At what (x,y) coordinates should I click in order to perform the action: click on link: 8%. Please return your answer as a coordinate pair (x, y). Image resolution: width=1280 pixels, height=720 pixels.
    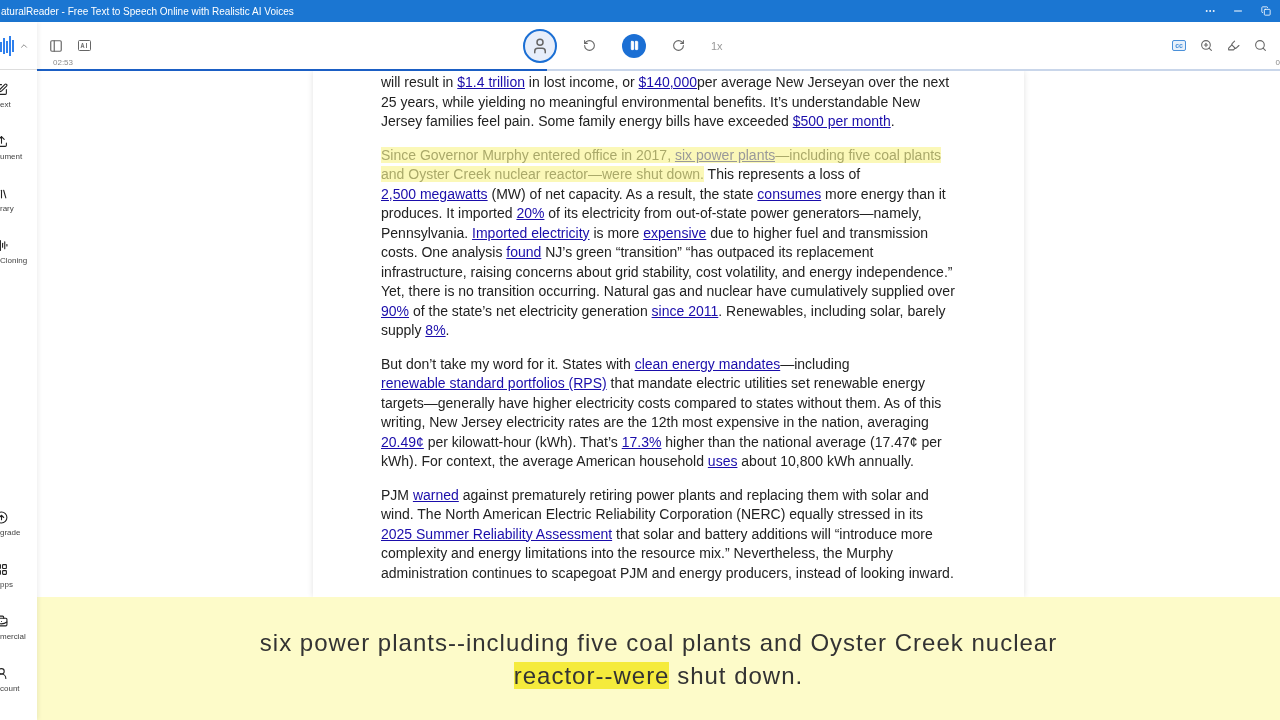
    Looking at the image, I should click on (435, 330).